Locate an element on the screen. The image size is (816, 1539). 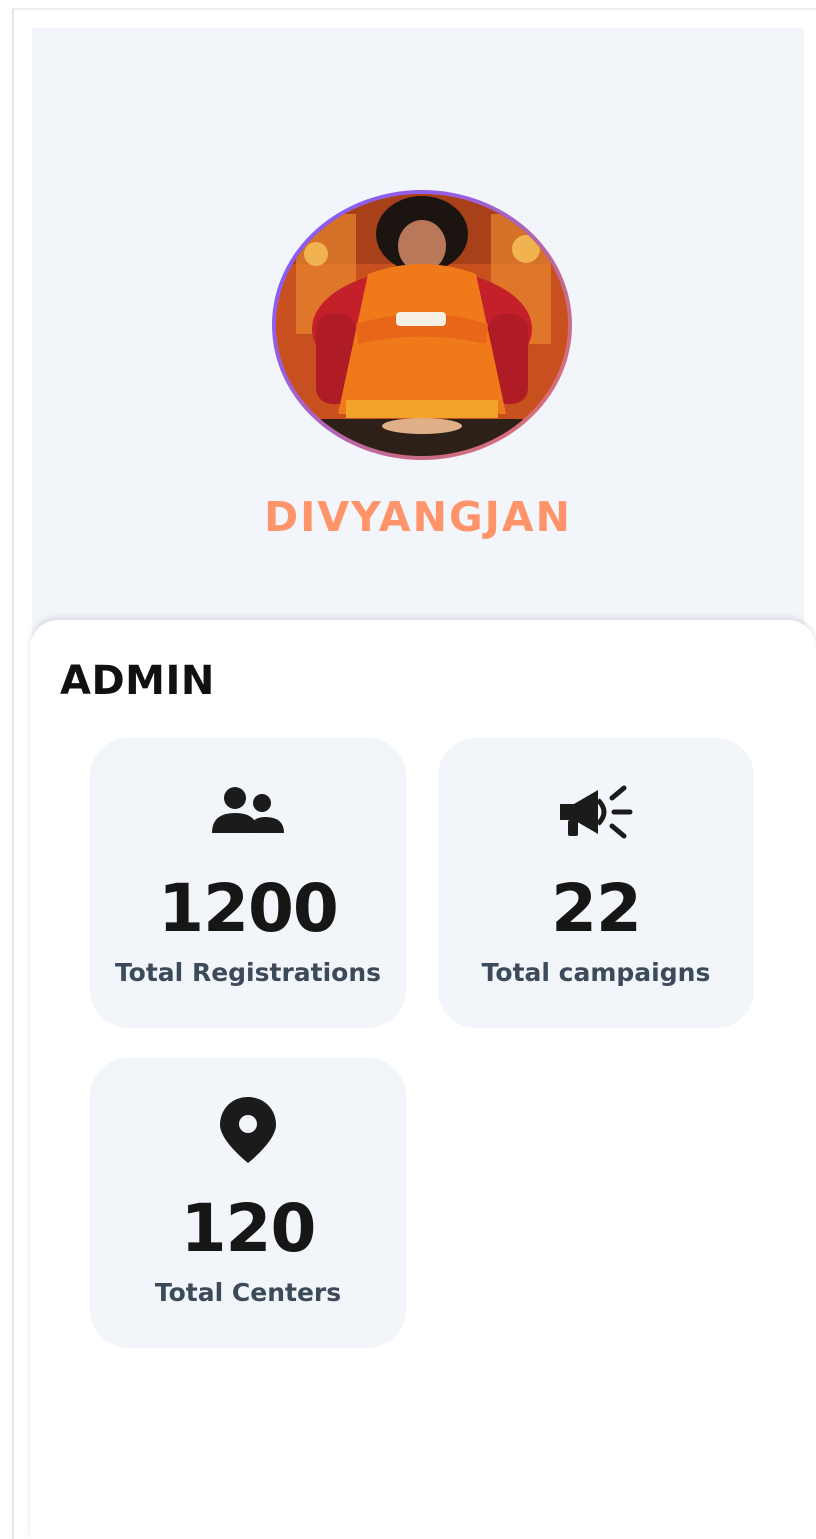
stat-card-campaigns: 22 Total campaigns is located at coordinates (596, 883).